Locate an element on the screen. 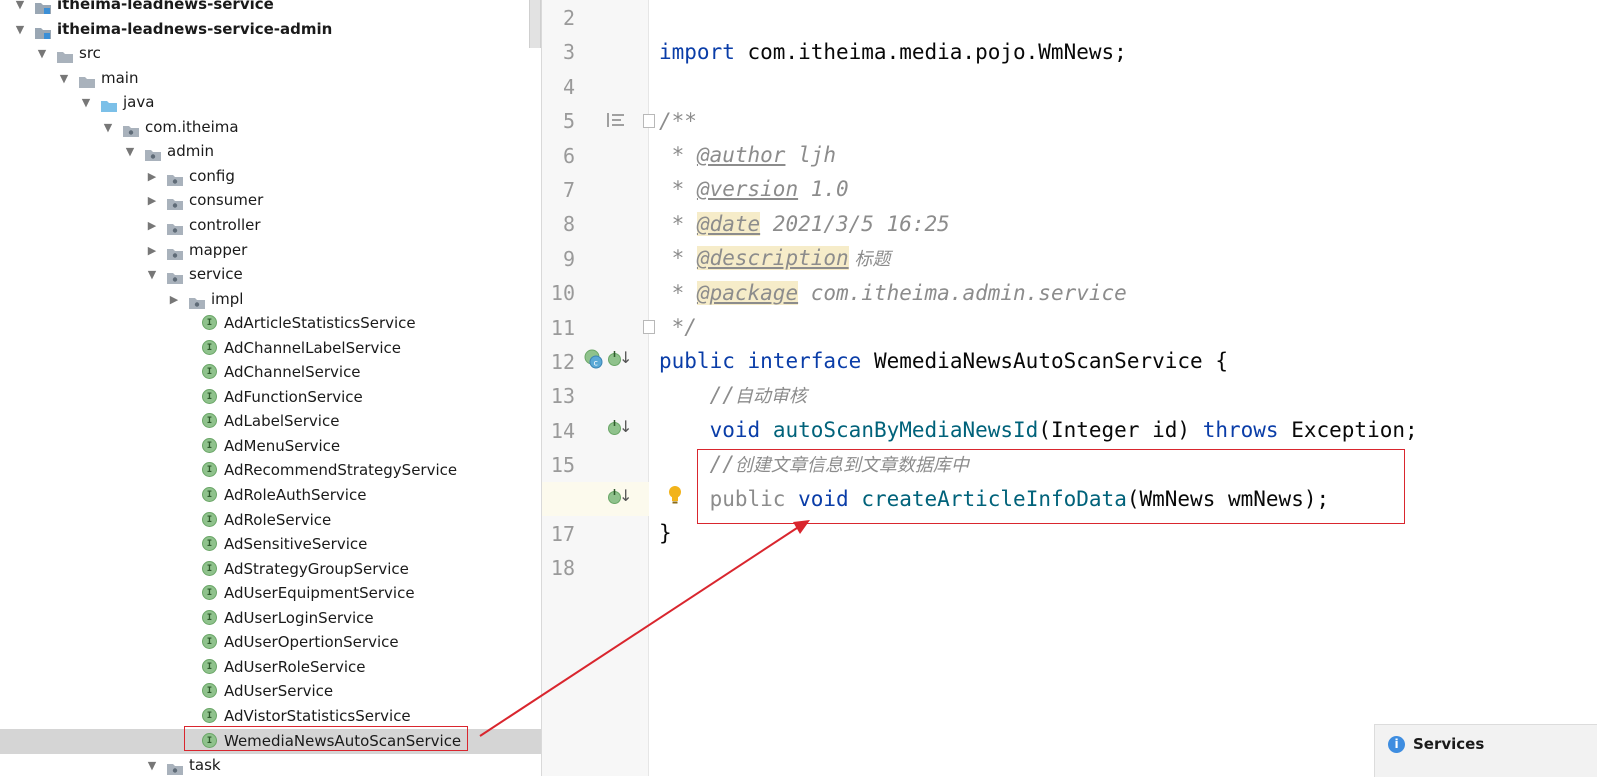 The image size is (1597, 777). annotation-arrow is located at coordinates (644, 628).